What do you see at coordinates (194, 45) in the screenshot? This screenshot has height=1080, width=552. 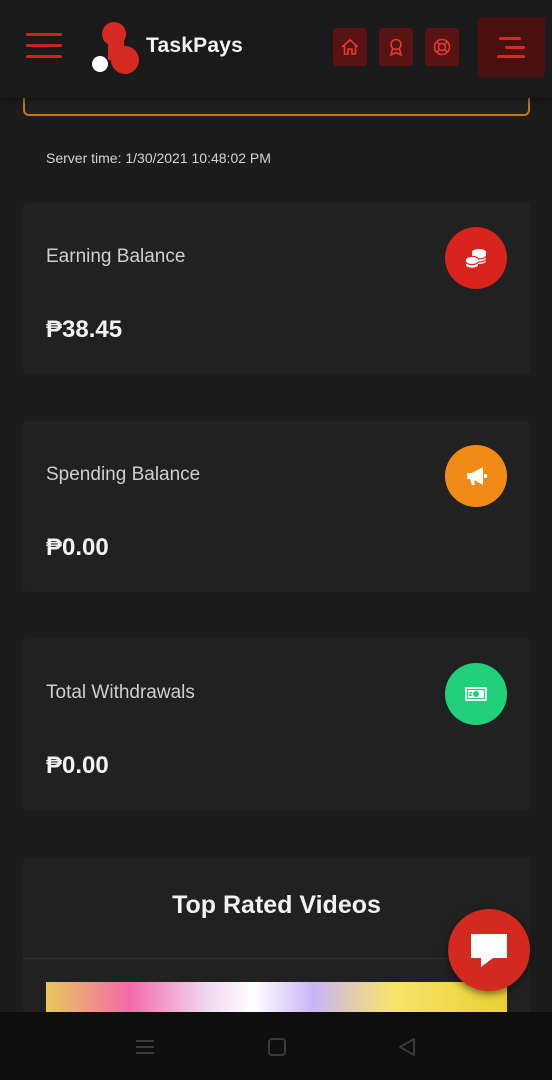 I see `brand-name: TaskPays` at bounding box center [194, 45].